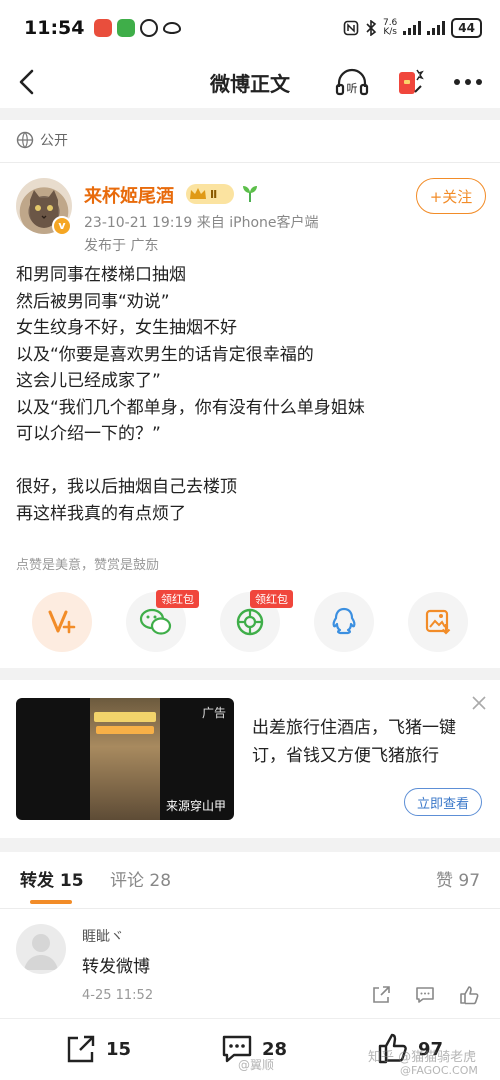 Image resolution: width=500 pixels, height=1080 pixels. Describe the element at coordinates (469, 881) in the screenshot. I see `tab-like-count: 97` at that location.